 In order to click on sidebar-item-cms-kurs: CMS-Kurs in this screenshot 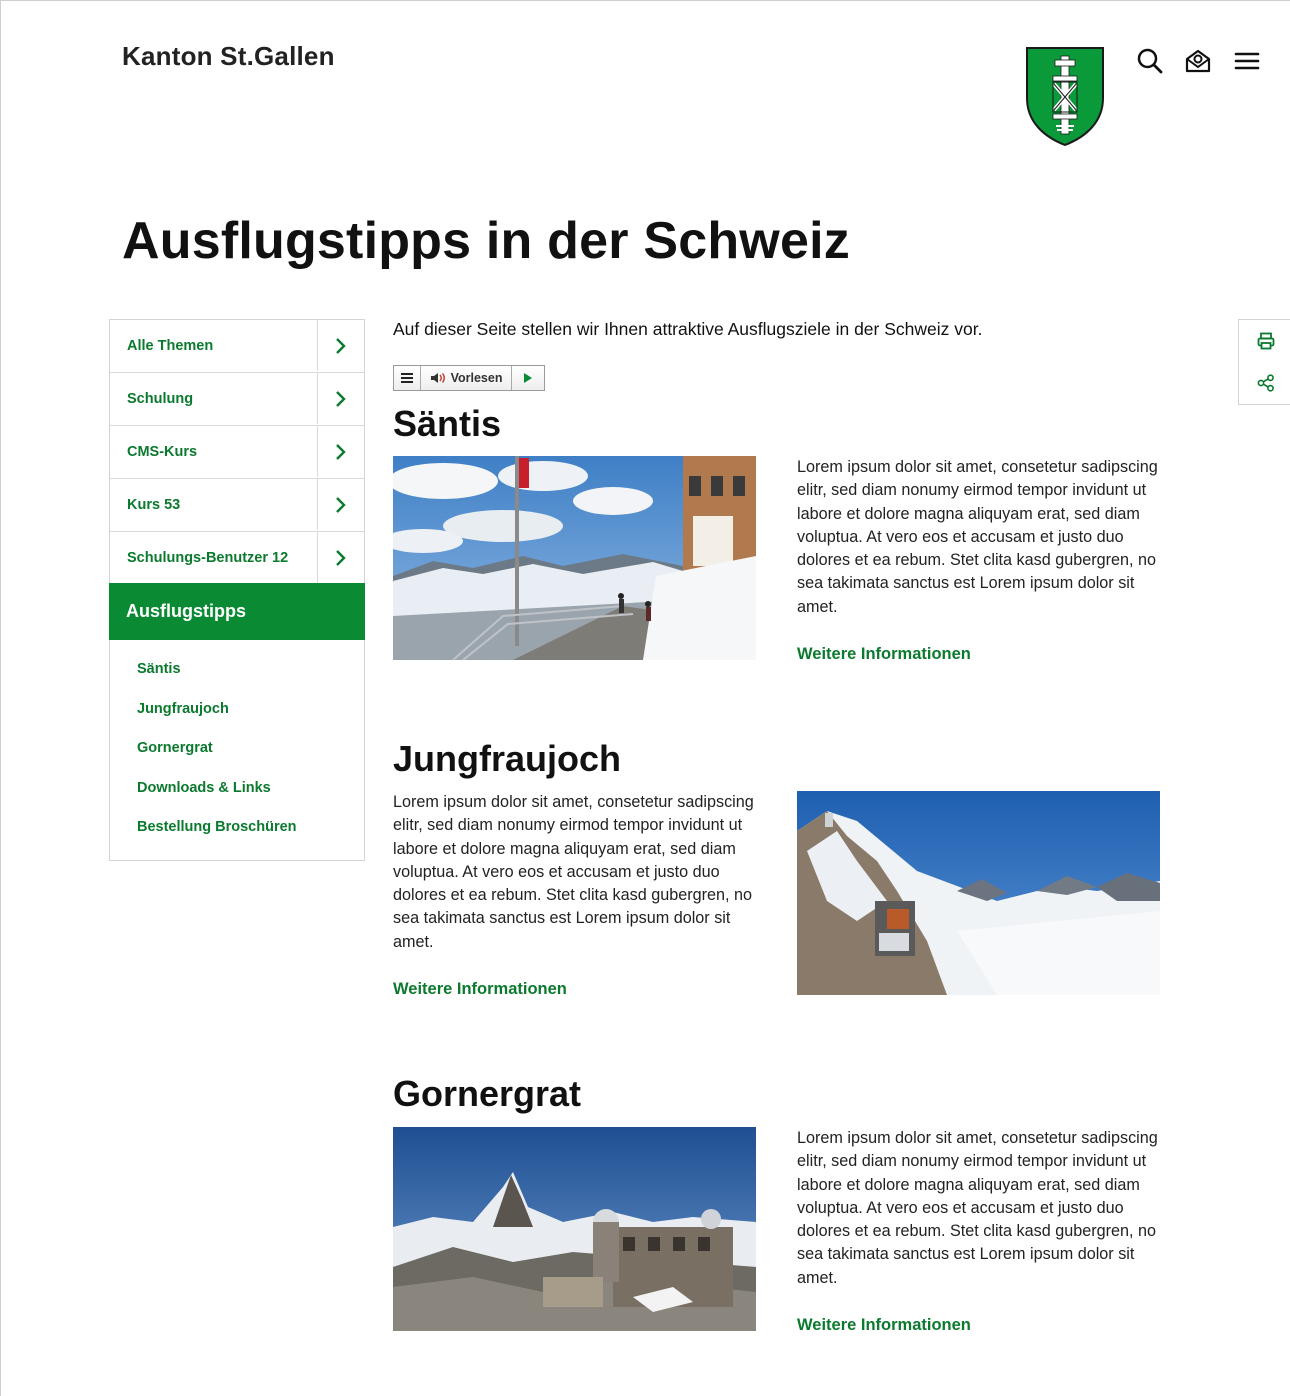, I will do `click(237, 452)`.